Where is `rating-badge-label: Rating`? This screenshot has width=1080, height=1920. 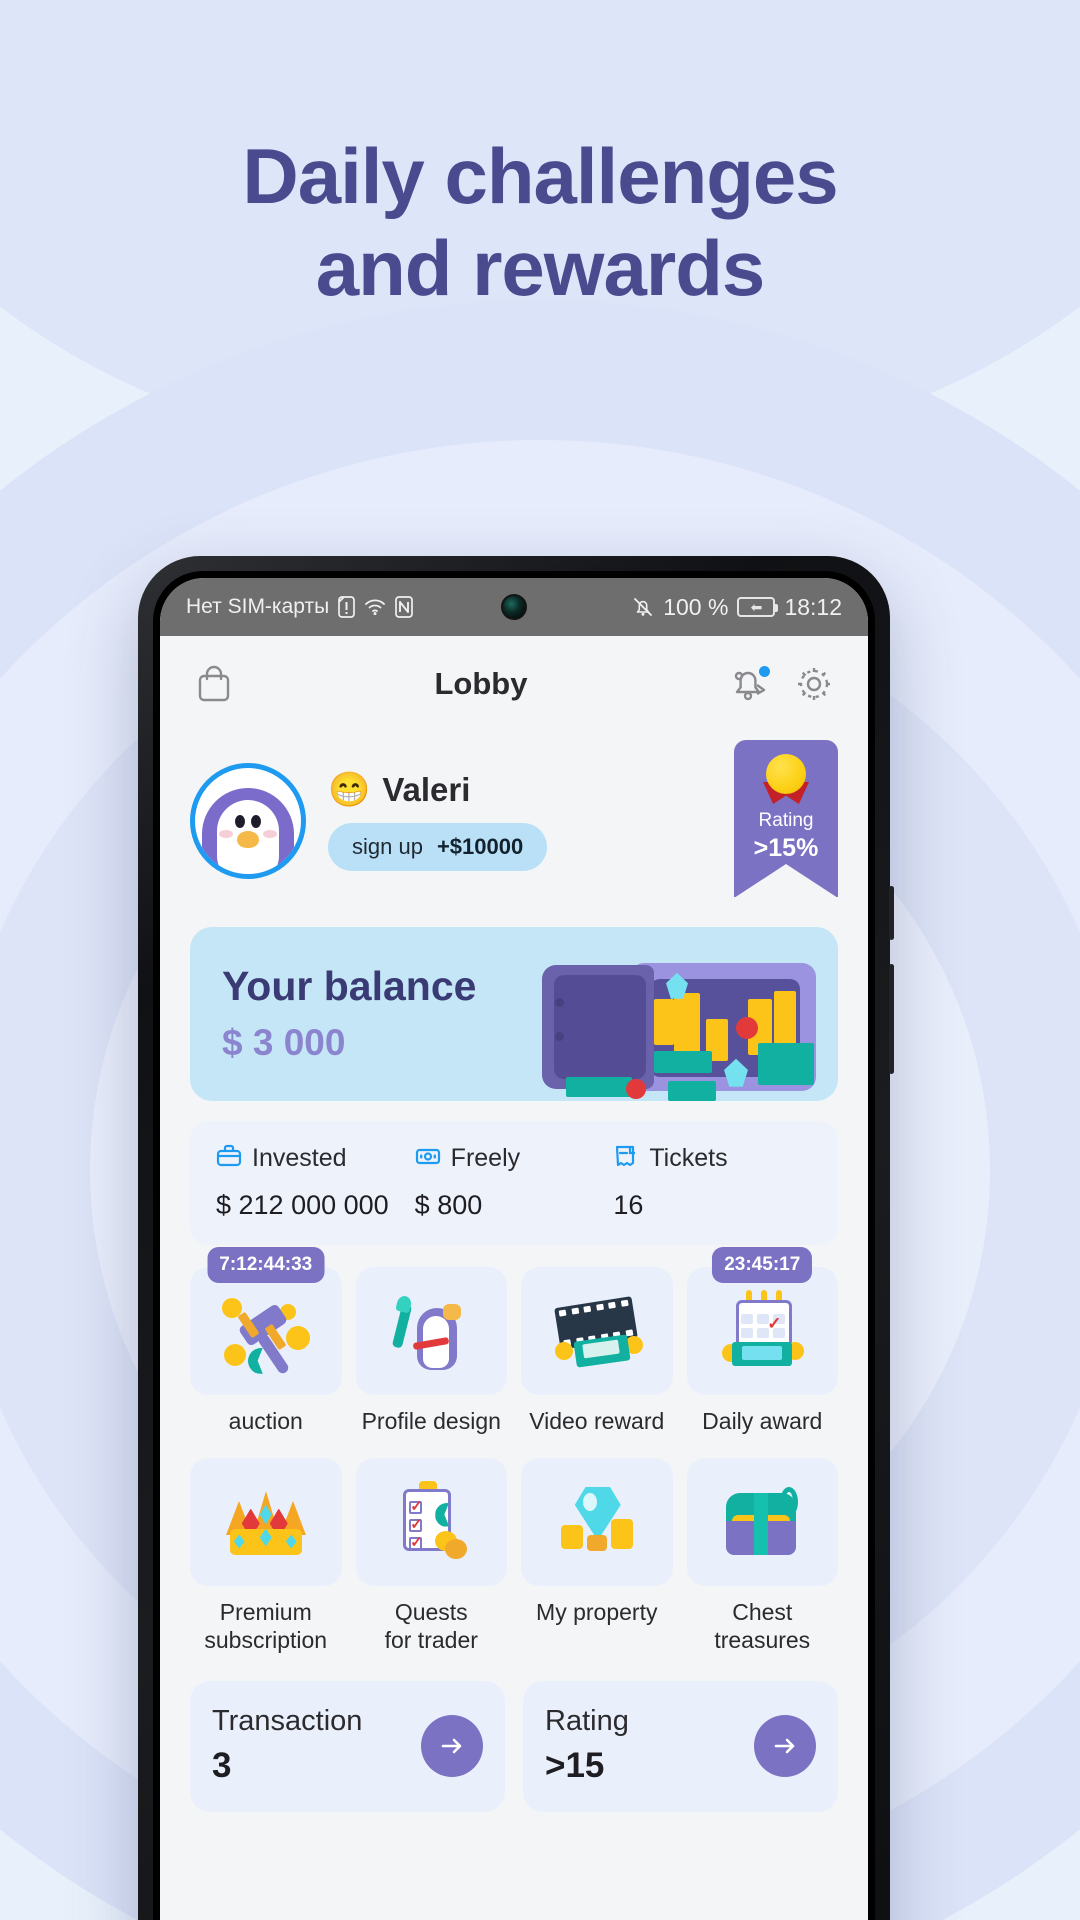 rating-badge-label: Rating is located at coordinates (786, 820).